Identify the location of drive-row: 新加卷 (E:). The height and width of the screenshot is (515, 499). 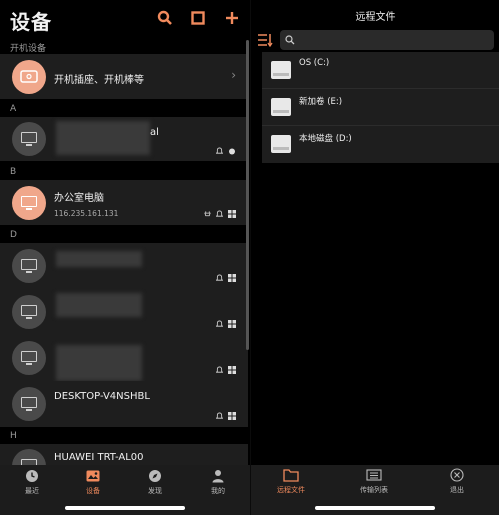
(380, 107).